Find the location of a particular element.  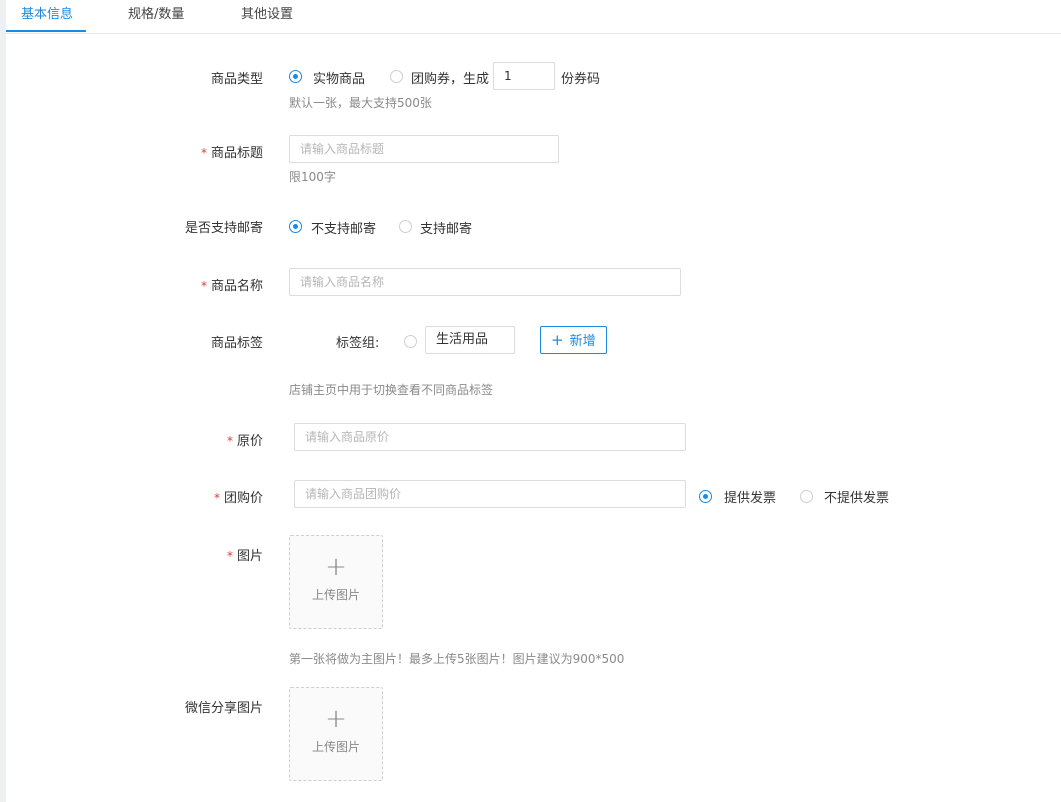

radio-no-invoice is located at coordinates (806, 496).